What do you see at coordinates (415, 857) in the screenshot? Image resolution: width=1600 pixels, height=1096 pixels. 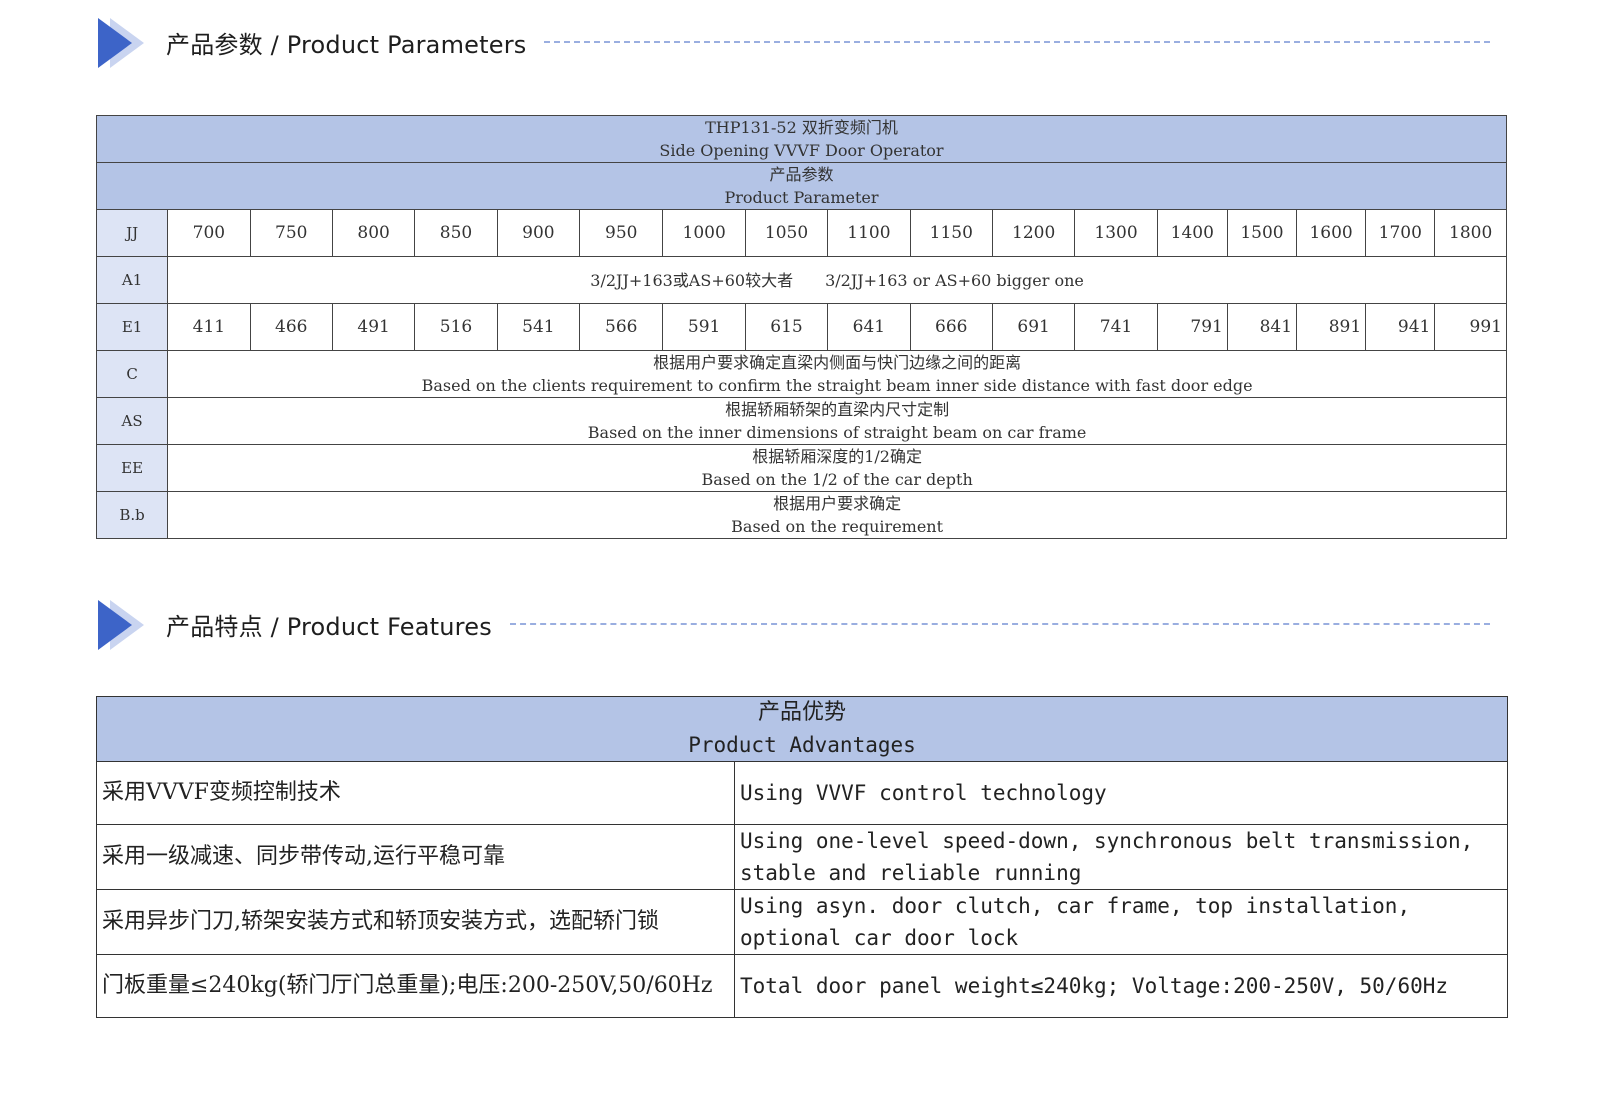 I see `feature-cn: 采用一级减速、同步带传动,运行平稳可靠` at bounding box center [415, 857].